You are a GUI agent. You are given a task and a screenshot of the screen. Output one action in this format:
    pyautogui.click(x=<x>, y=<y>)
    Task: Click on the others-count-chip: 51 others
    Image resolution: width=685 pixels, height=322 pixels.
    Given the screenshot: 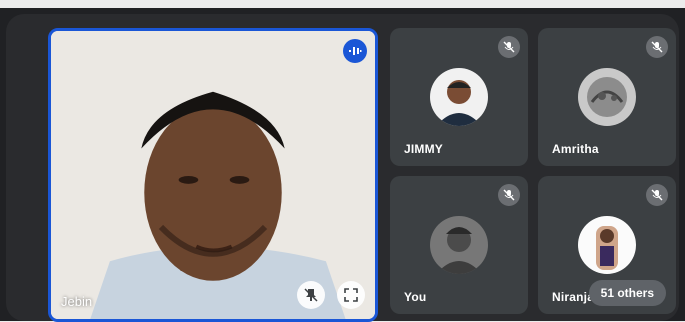 What is the action you would take?
    pyautogui.click(x=627, y=293)
    